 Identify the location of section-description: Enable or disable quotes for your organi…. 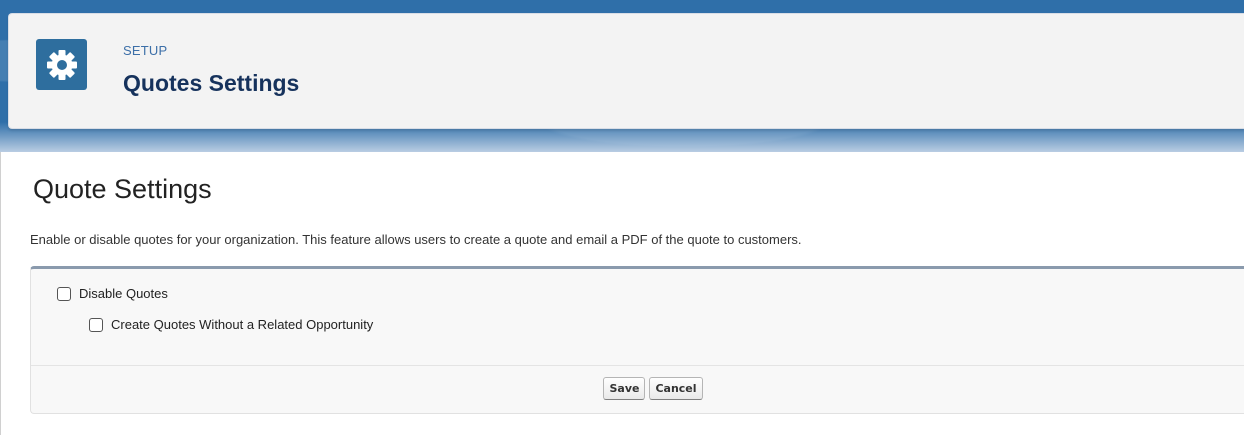
(416, 239).